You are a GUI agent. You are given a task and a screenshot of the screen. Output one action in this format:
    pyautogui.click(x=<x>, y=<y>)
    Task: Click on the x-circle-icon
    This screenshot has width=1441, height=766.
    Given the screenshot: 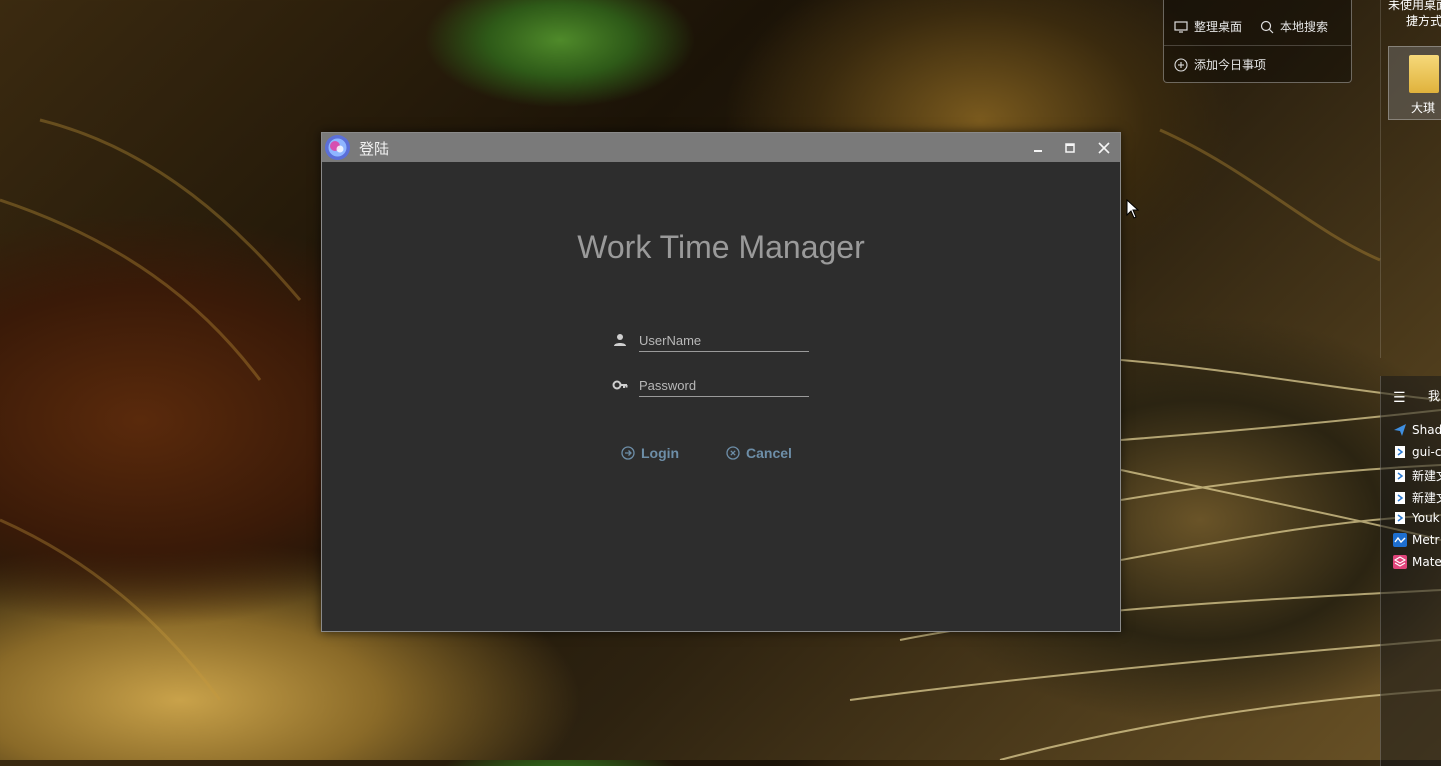 What is the action you would take?
    pyautogui.click(x=733, y=453)
    